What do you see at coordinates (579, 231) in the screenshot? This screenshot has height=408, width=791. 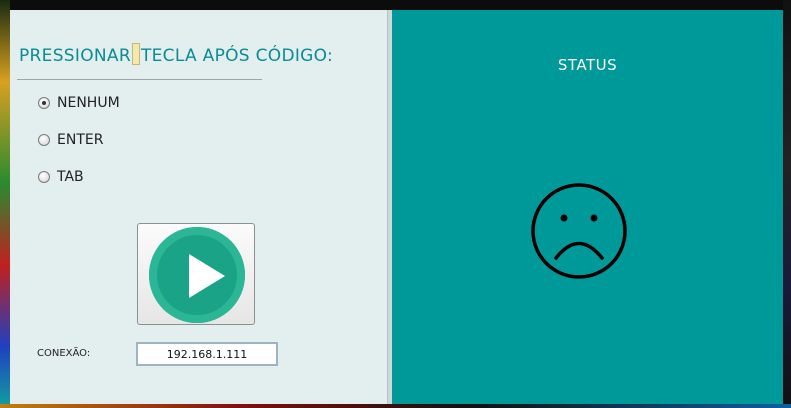 I see `sad-face-icon` at bounding box center [579, 231].